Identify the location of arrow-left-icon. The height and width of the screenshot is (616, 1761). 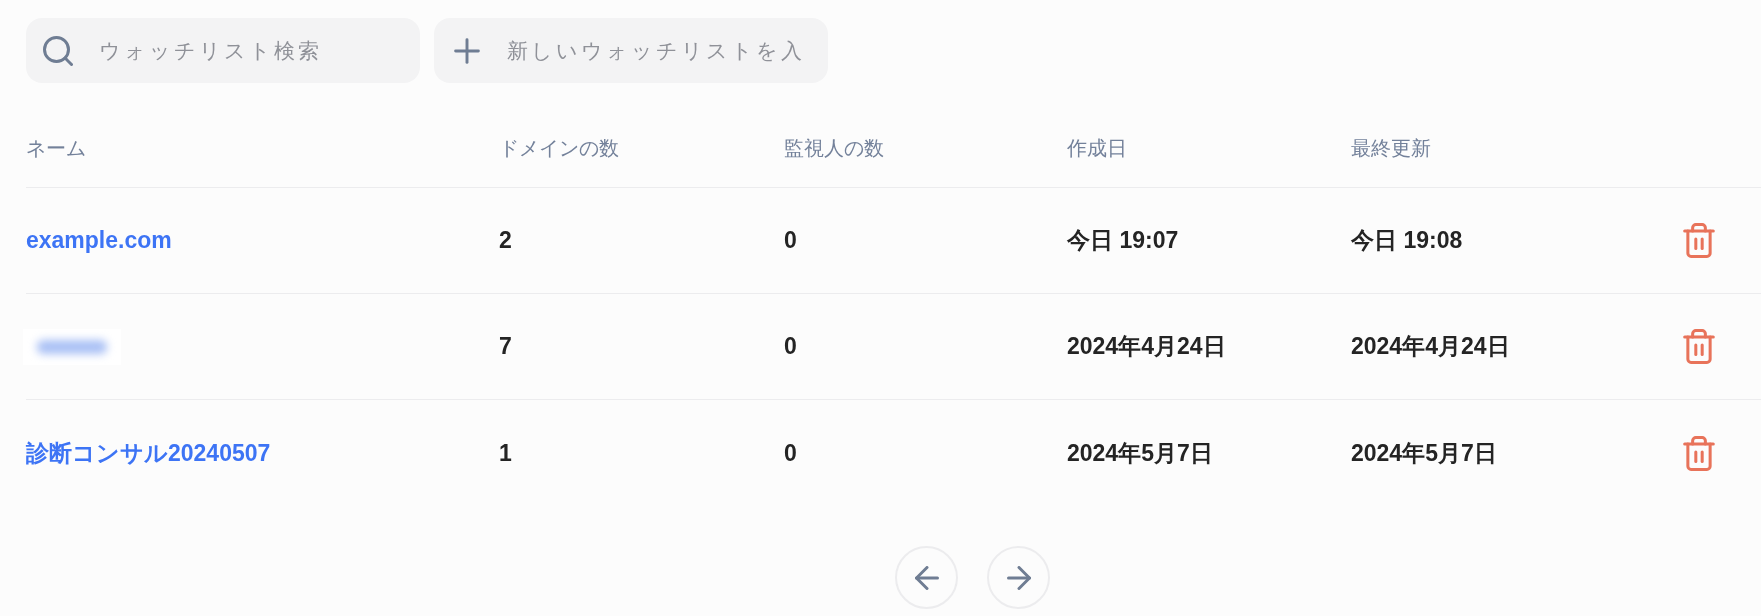
(926, 577).